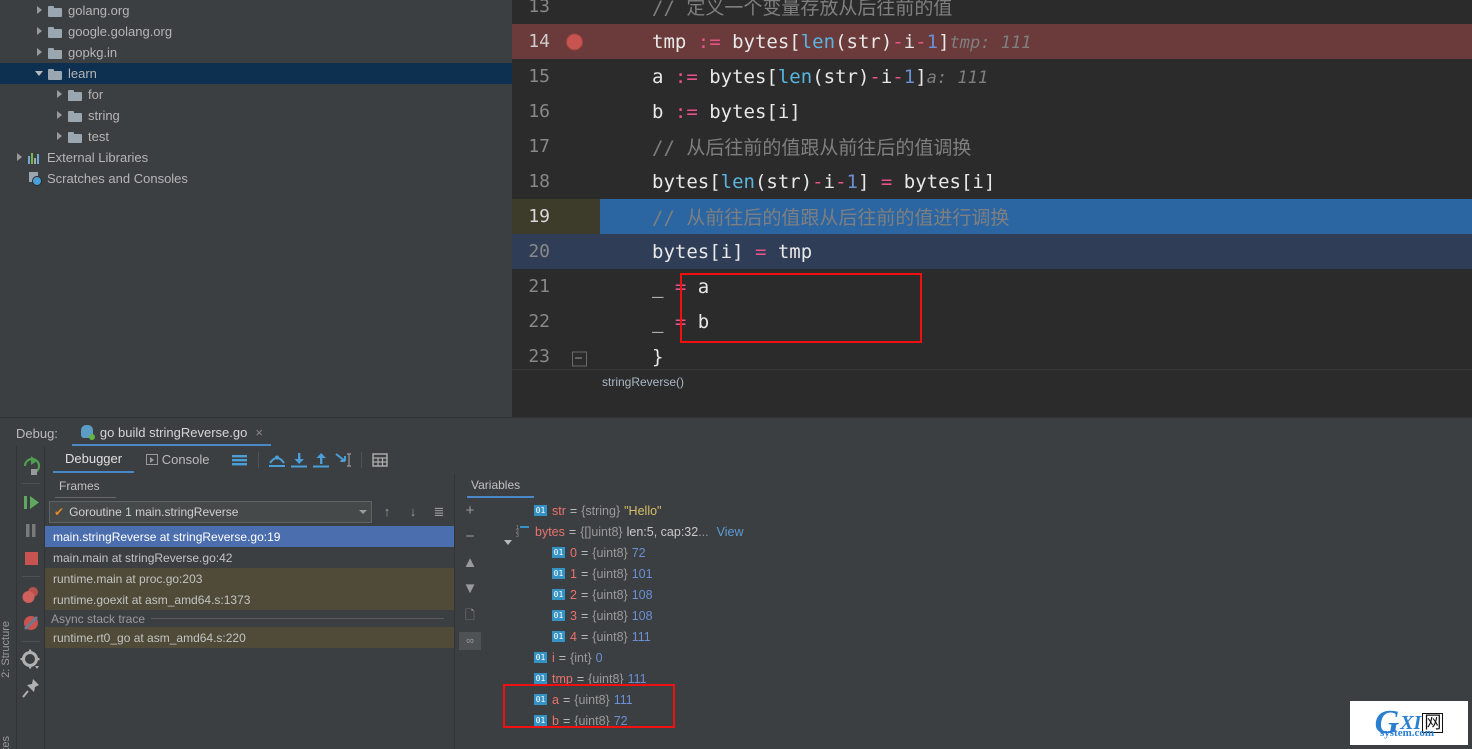 Image resolution: width=1472 pixels, height=749 pixels. I want to click on add-watch-icon: +, so click(470, 511).